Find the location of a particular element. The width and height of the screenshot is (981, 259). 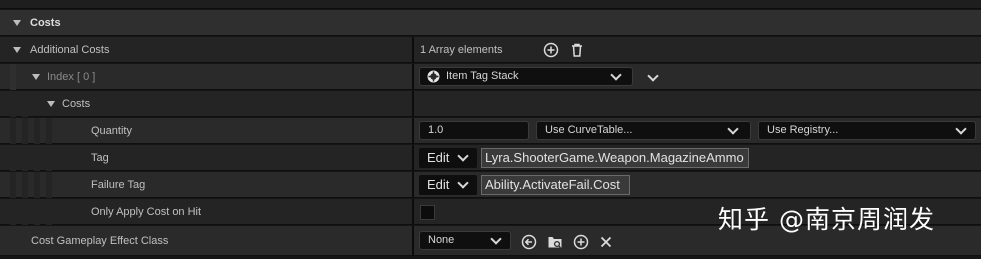

failure-tag-edit-button: Edit is located at coordinates (448, 185).